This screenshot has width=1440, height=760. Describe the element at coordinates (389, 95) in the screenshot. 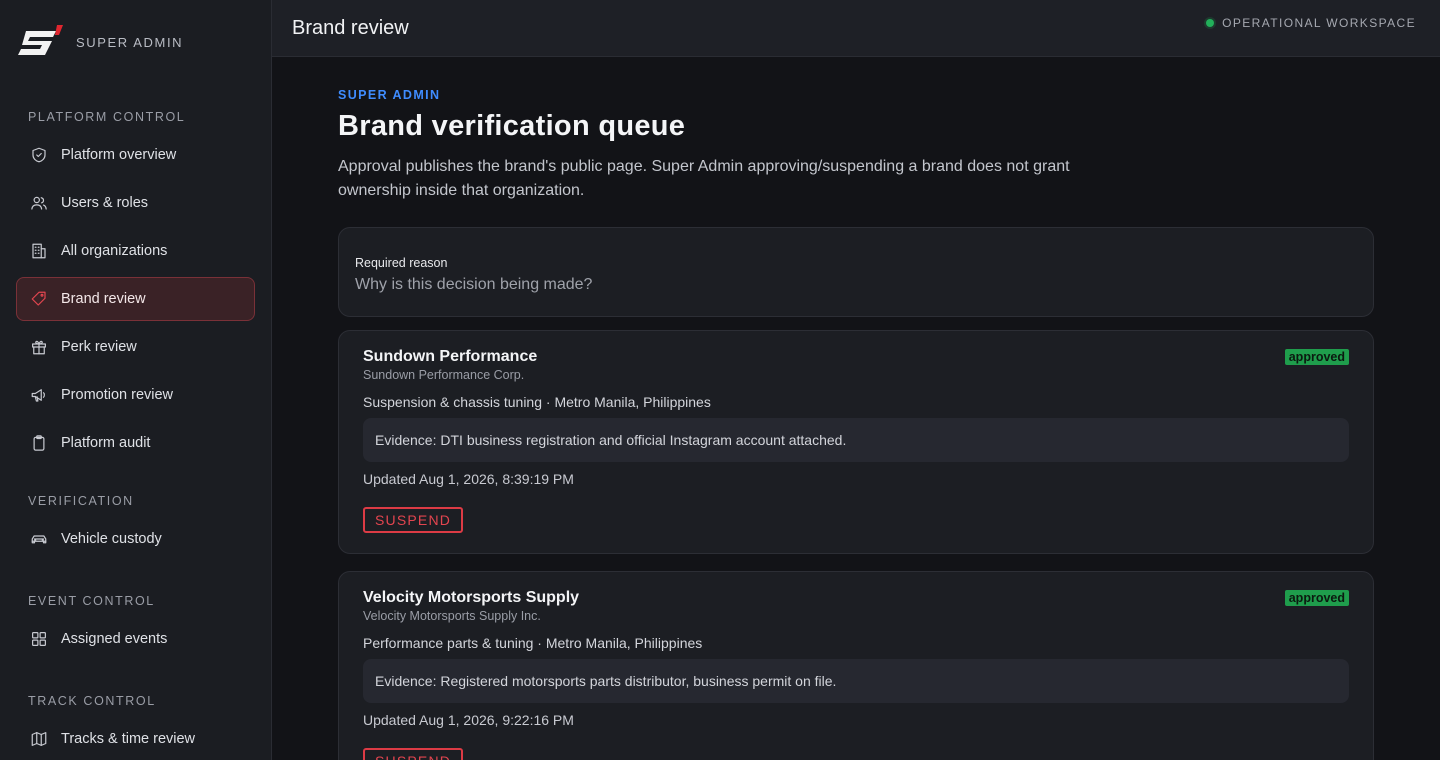

I see `page-eyebrow: SUPER ADMIN` at that location.